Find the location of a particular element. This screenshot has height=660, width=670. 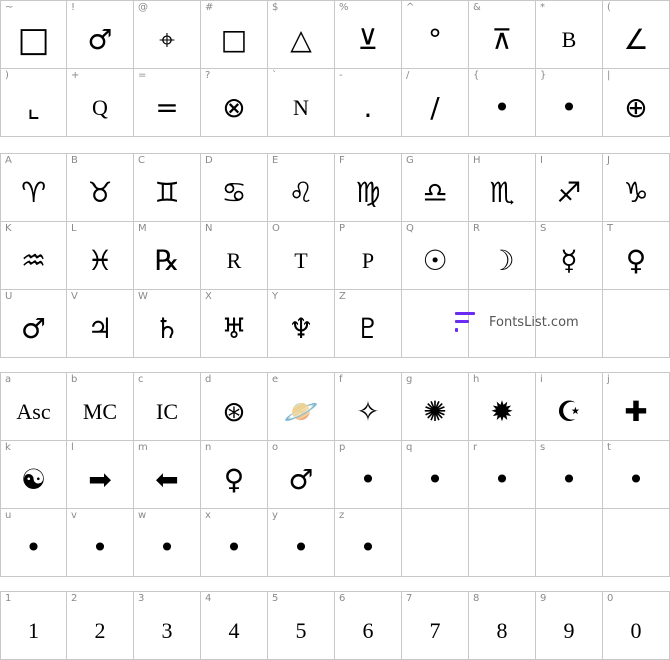

key-label: & is located at coordinates (477, 7).